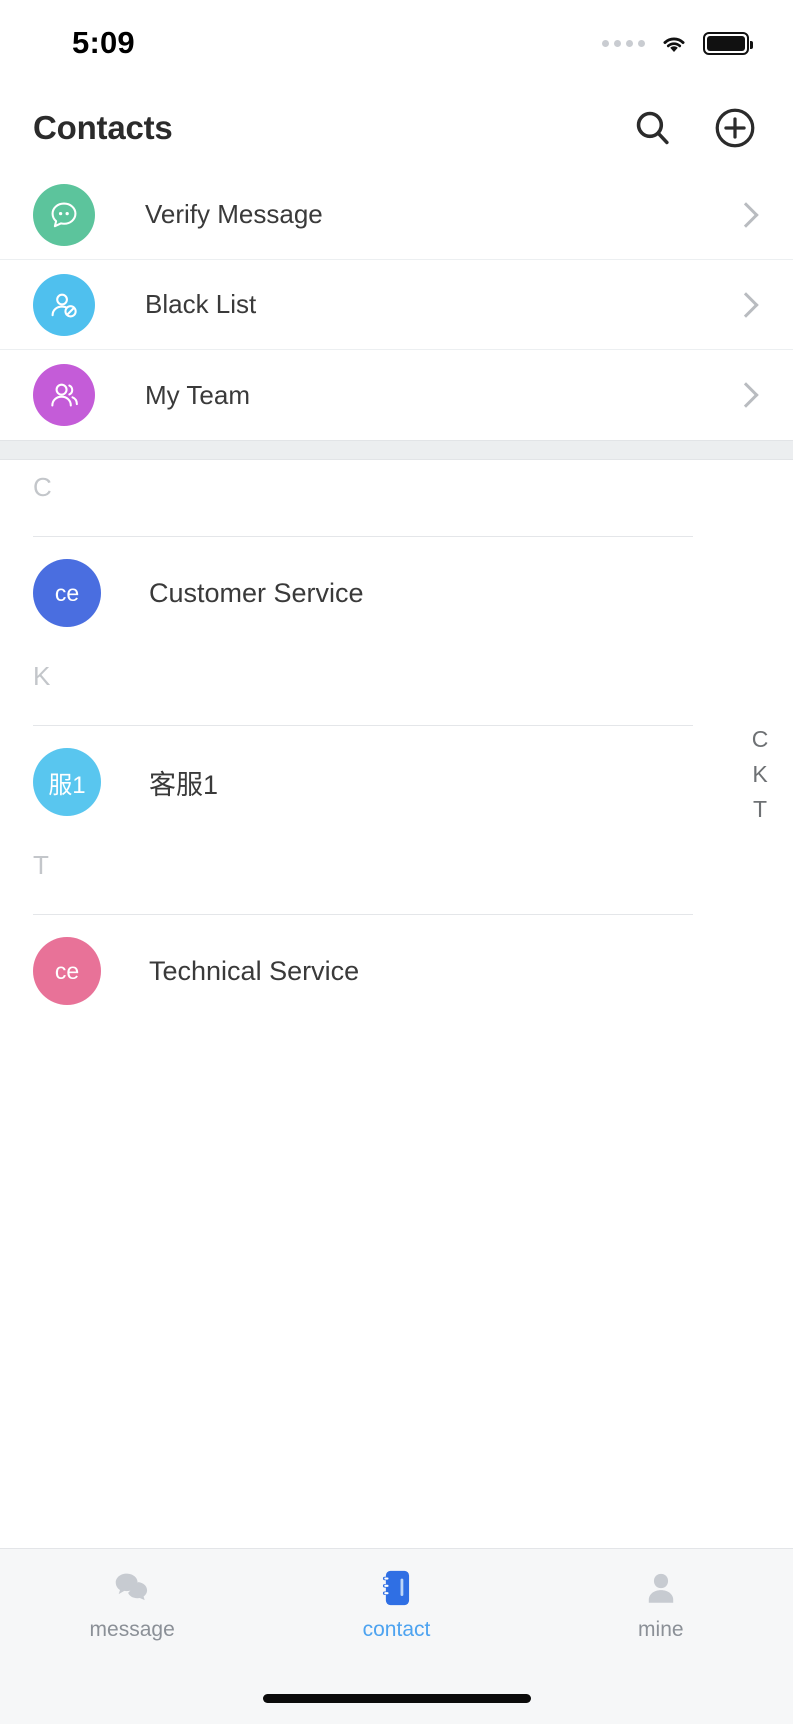 The image size is (793, 1724). I want to click on section-letter: T, so click(41, 865).